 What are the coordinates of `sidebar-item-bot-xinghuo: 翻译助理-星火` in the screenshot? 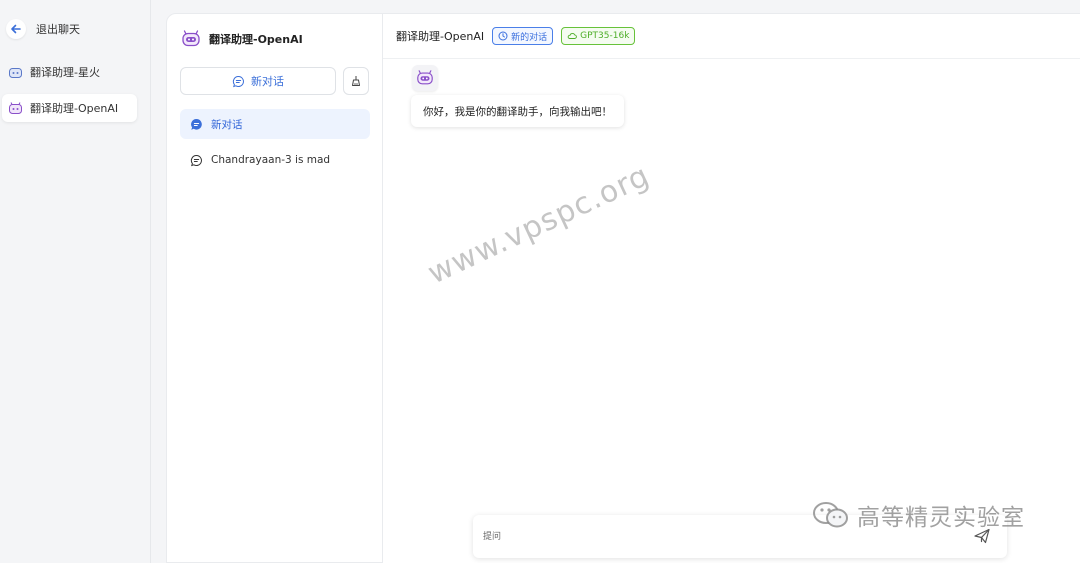 It's located at (69, 72).